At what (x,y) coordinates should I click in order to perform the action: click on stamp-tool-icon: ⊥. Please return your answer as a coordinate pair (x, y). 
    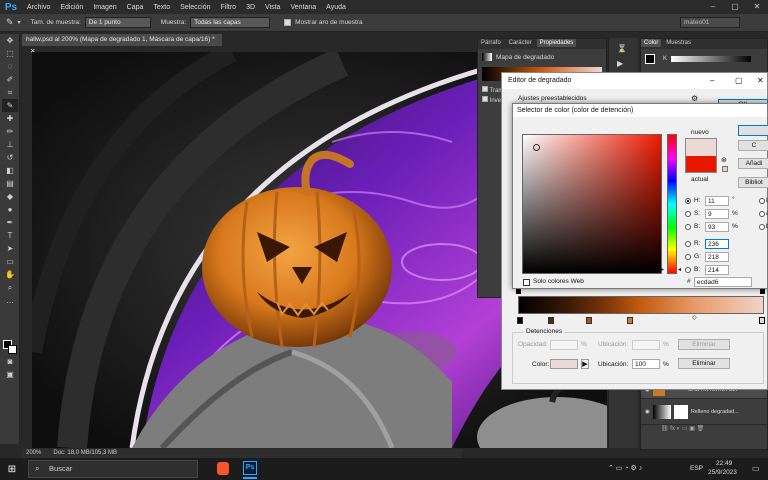
    Looking at the image, I should click on (10, 144).